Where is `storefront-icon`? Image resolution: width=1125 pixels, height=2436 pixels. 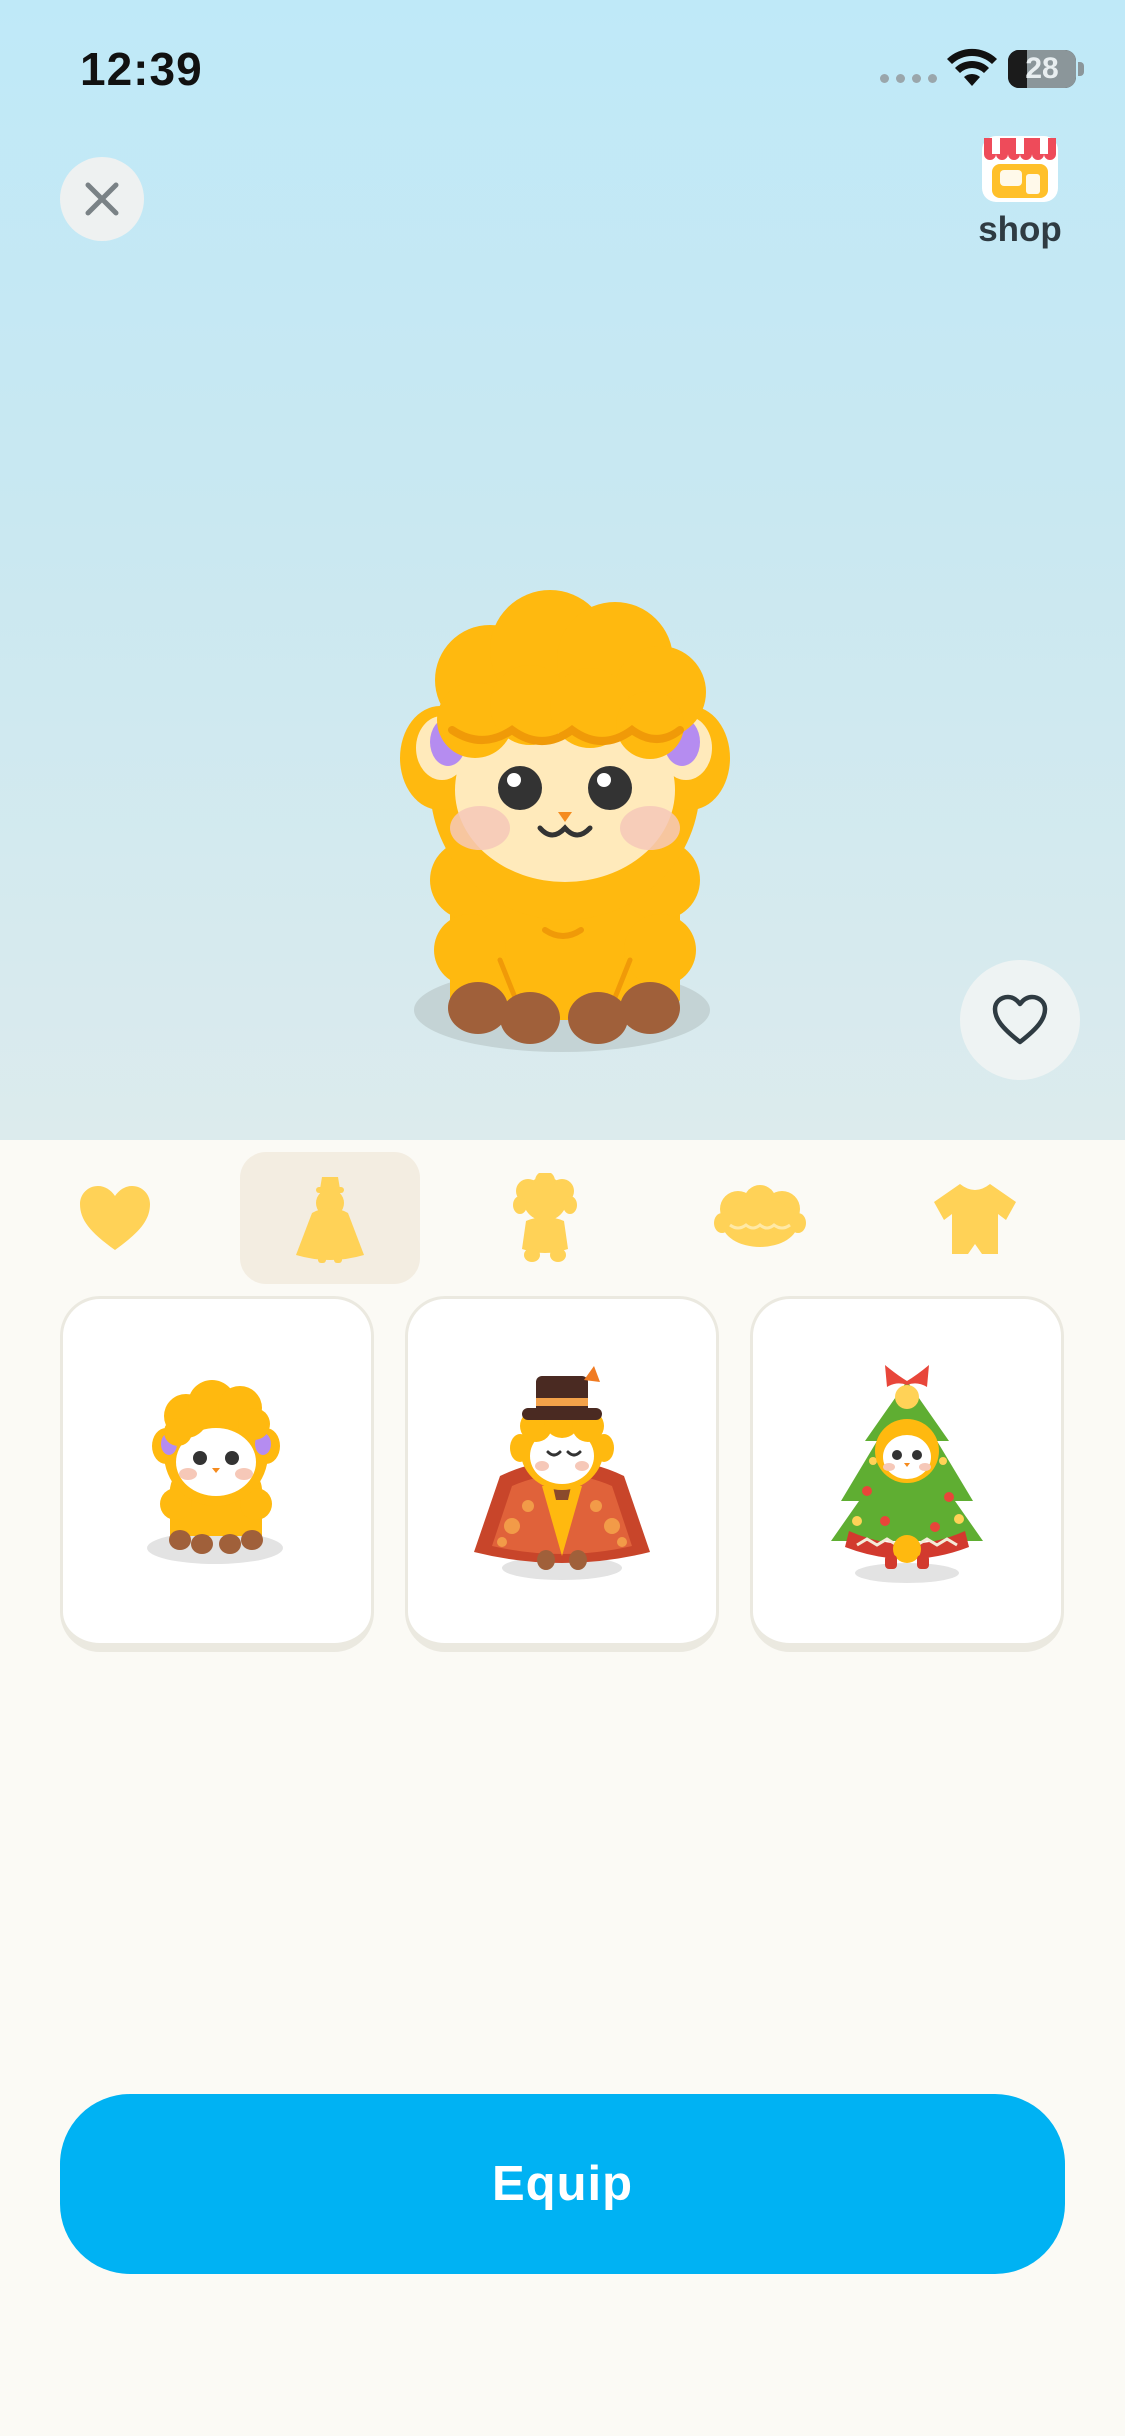 storefront-icon is located at coordinates (1020, 169).